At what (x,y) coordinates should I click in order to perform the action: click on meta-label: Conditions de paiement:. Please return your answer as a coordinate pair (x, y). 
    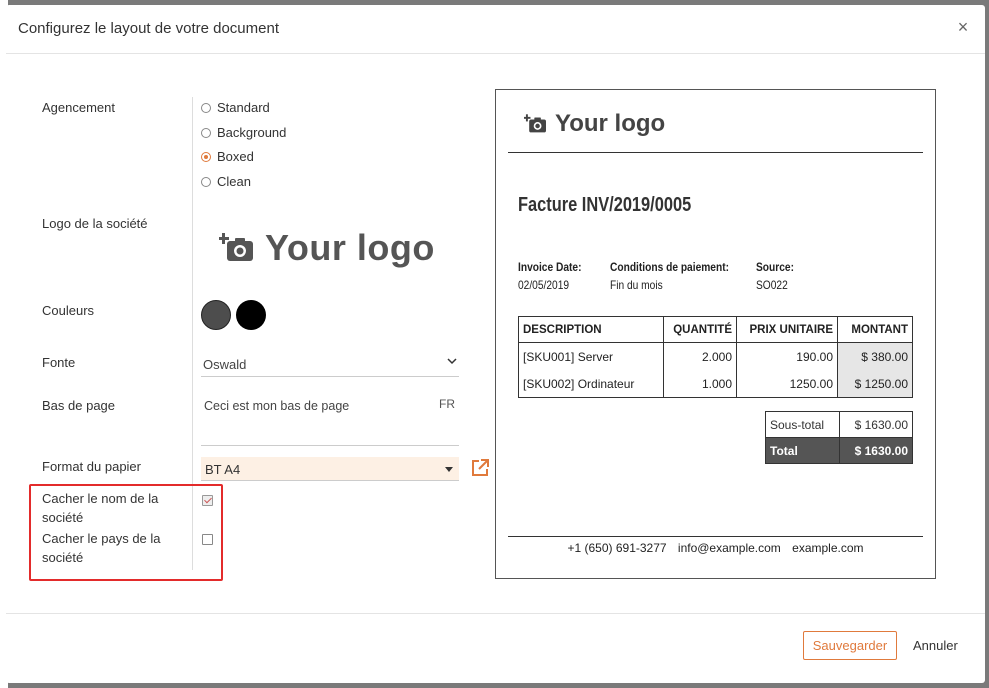
    Looking at the image, I should click on (670, 267).